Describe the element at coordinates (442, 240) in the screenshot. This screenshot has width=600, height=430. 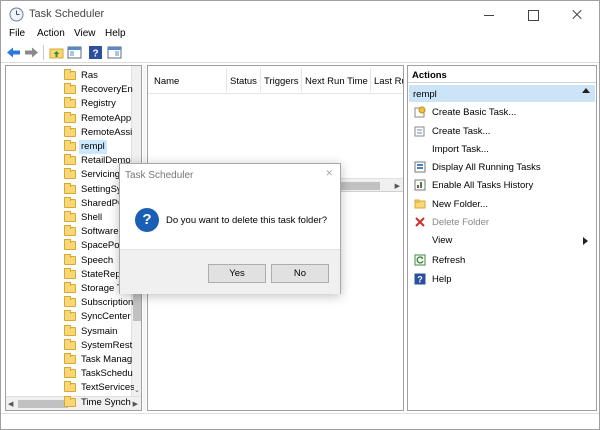
I see `action-item-label: View` at that location.